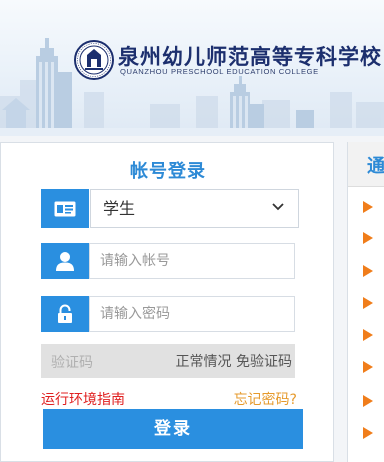 The image size is (384, 462). I want to click on user-icon, so click(65, 261).